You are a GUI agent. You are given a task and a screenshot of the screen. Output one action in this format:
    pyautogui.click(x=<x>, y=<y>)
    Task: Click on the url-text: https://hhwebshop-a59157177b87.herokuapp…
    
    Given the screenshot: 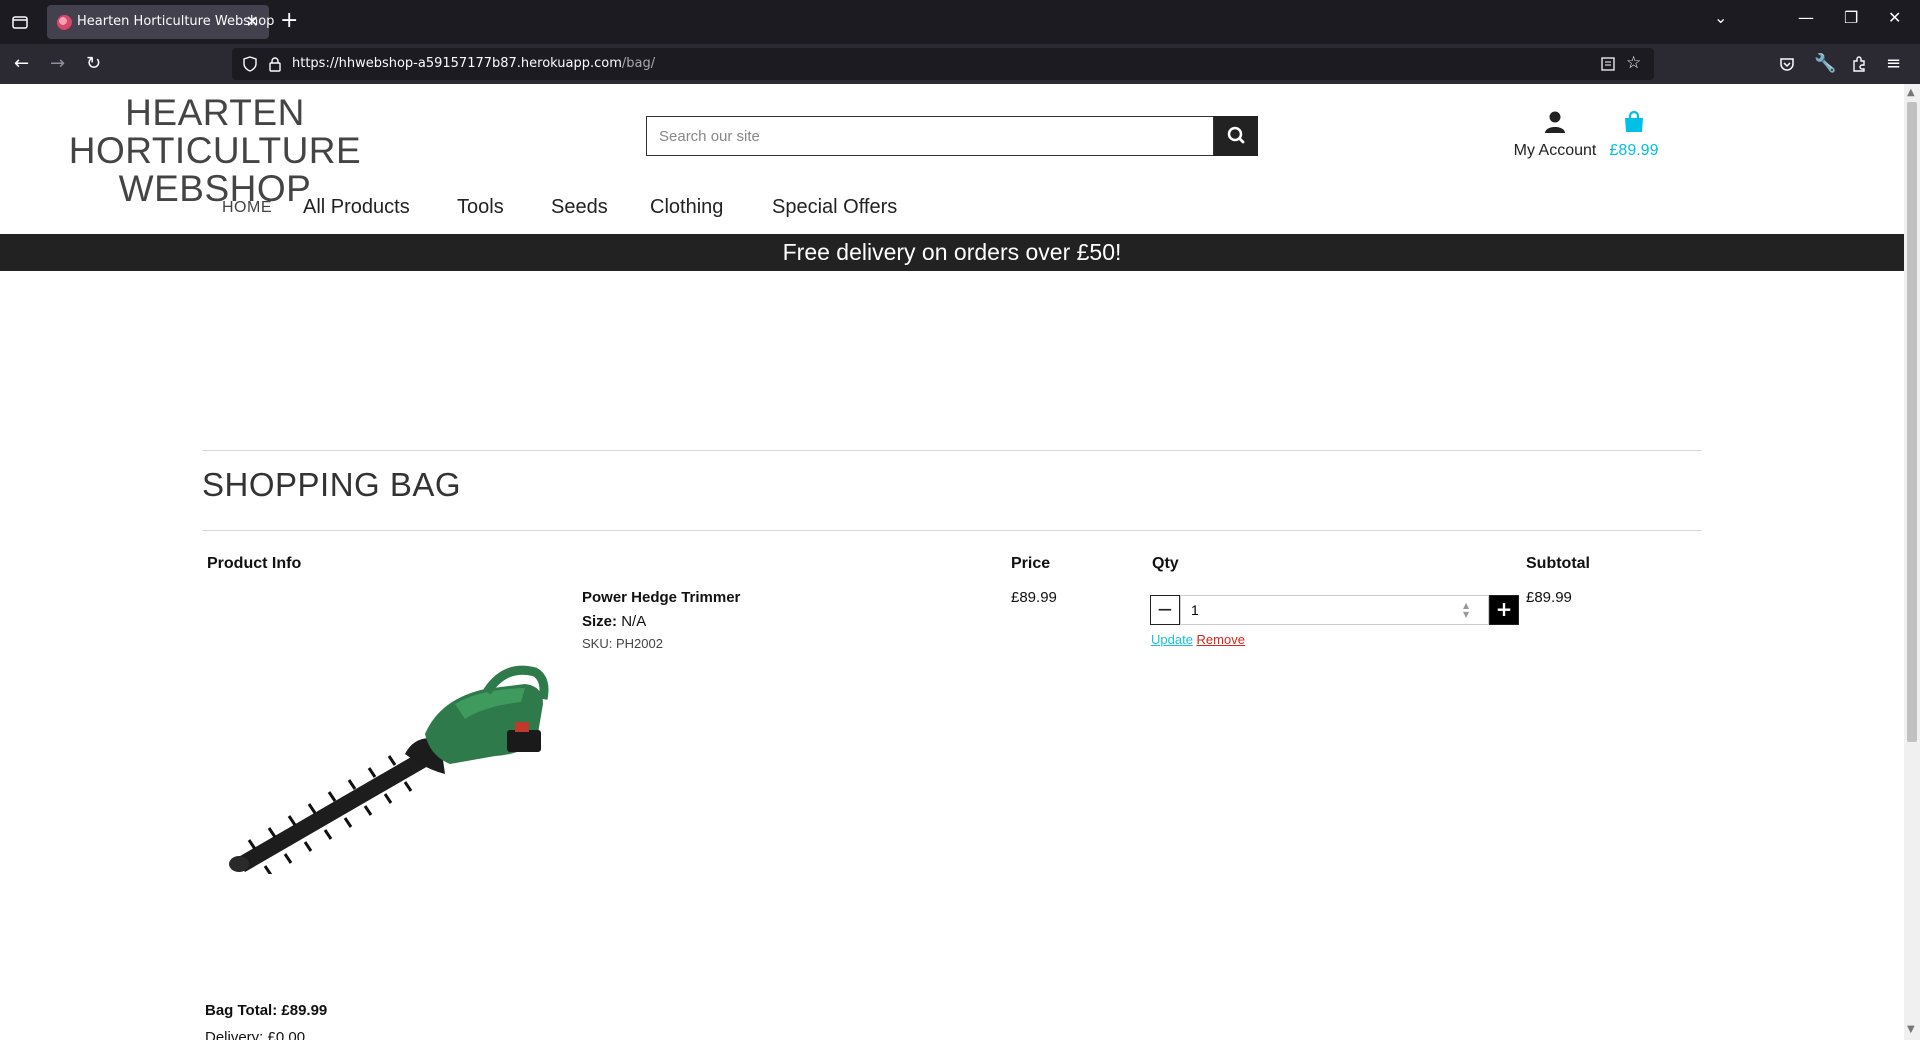 What is the action you would take?
    pyautogui.click(x=473, y=63)
    